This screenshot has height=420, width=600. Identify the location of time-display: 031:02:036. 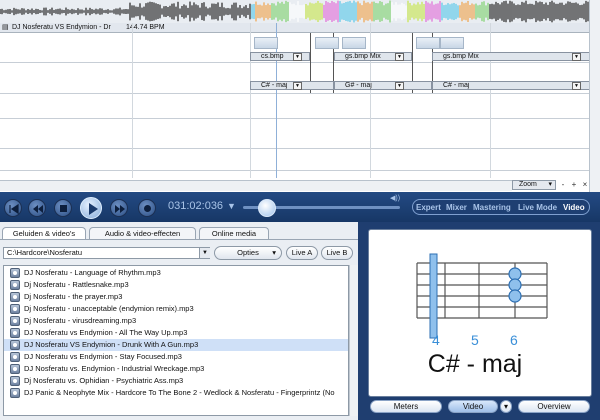
(196, 206).